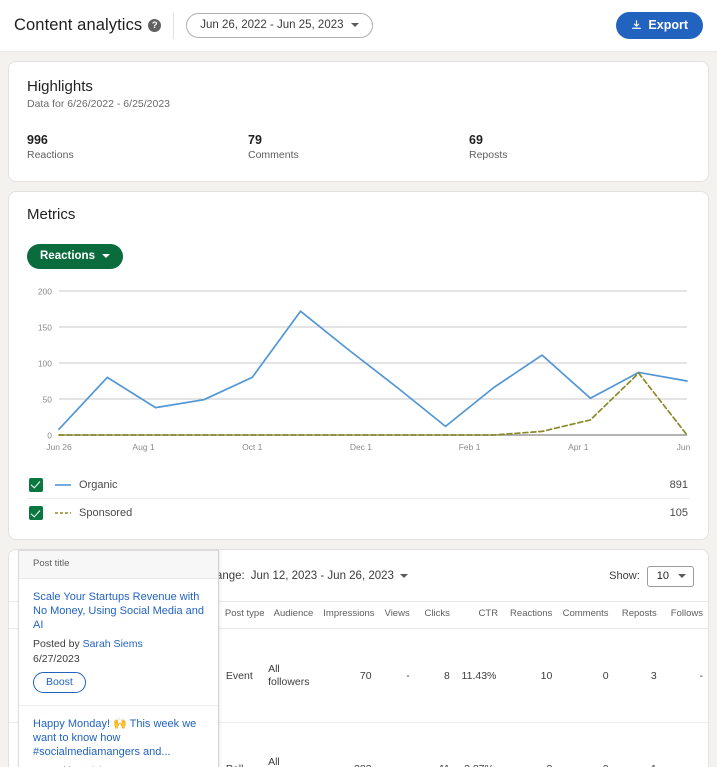 This screenshot has height=767, width=717. What do you see at coordinates (530, 744) in the screenshot?
I see `cell-reactions: 3` at bounding box center [530, 744].